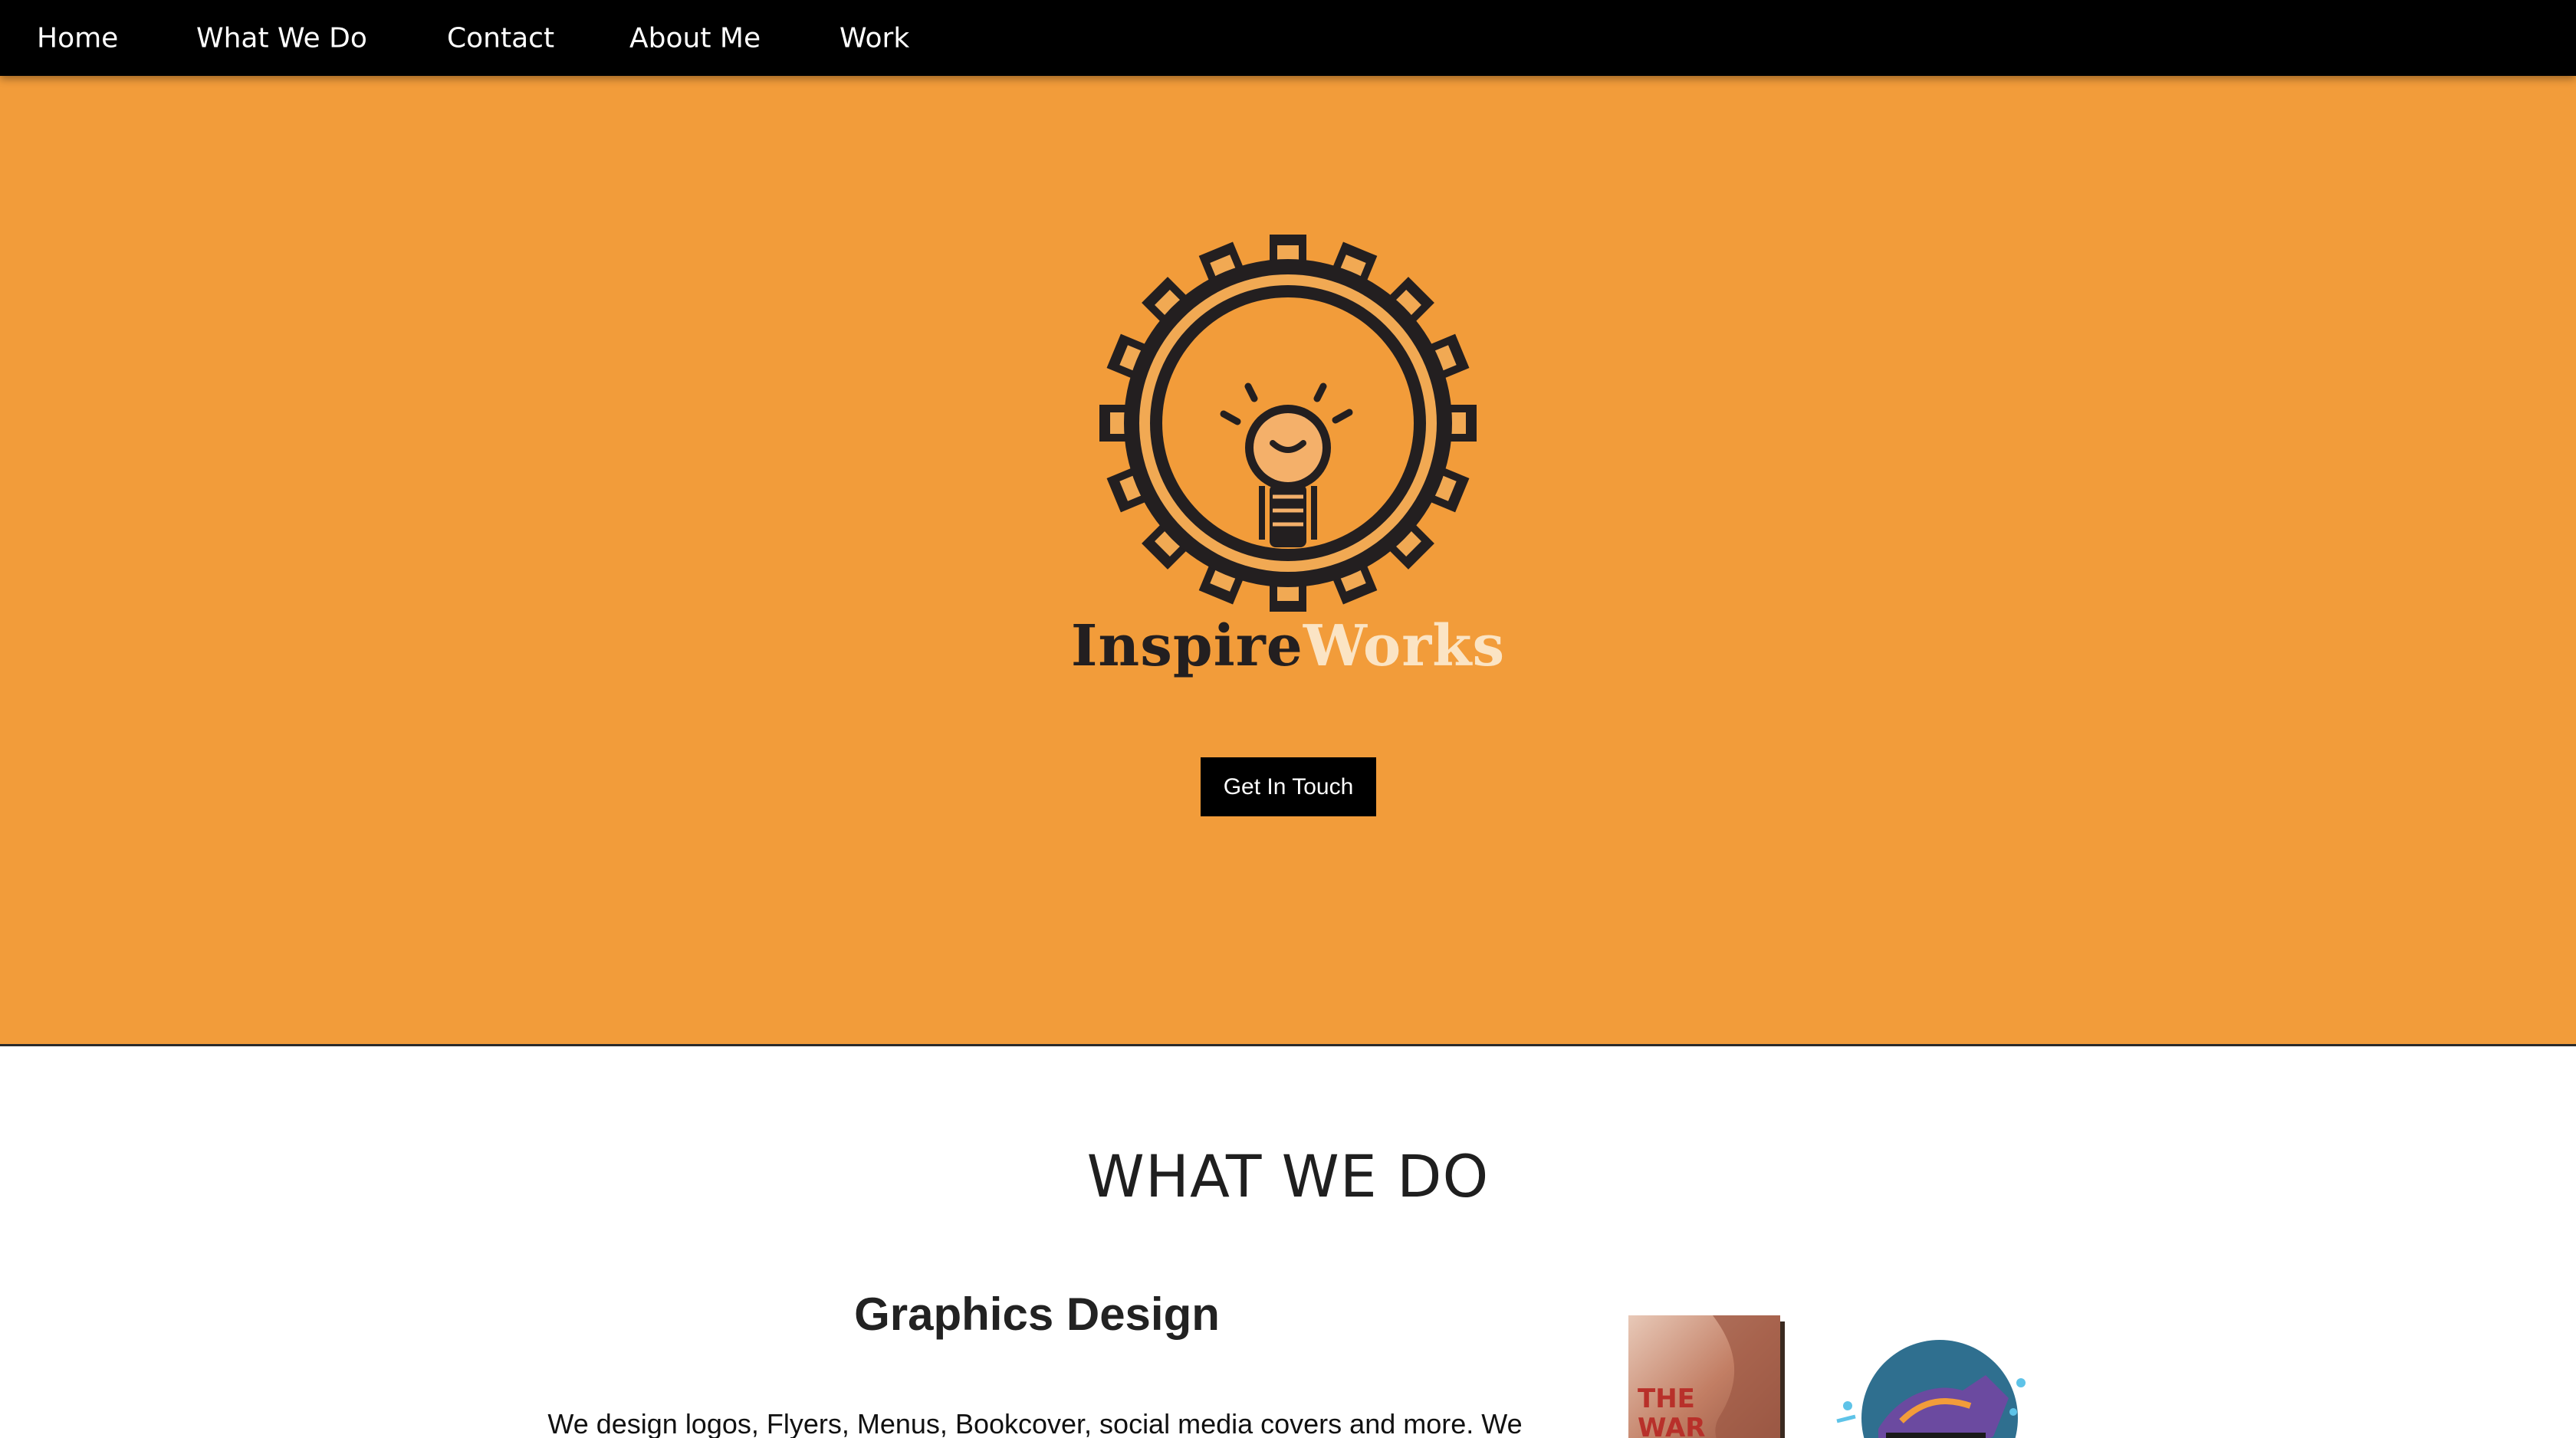 Image resolution: width=2576 pixels, height=1438 pixels. What do you see at coordinates (77, 38) in the screenshot?
I see `nav-home: Home` at bounding box center [77, 38].